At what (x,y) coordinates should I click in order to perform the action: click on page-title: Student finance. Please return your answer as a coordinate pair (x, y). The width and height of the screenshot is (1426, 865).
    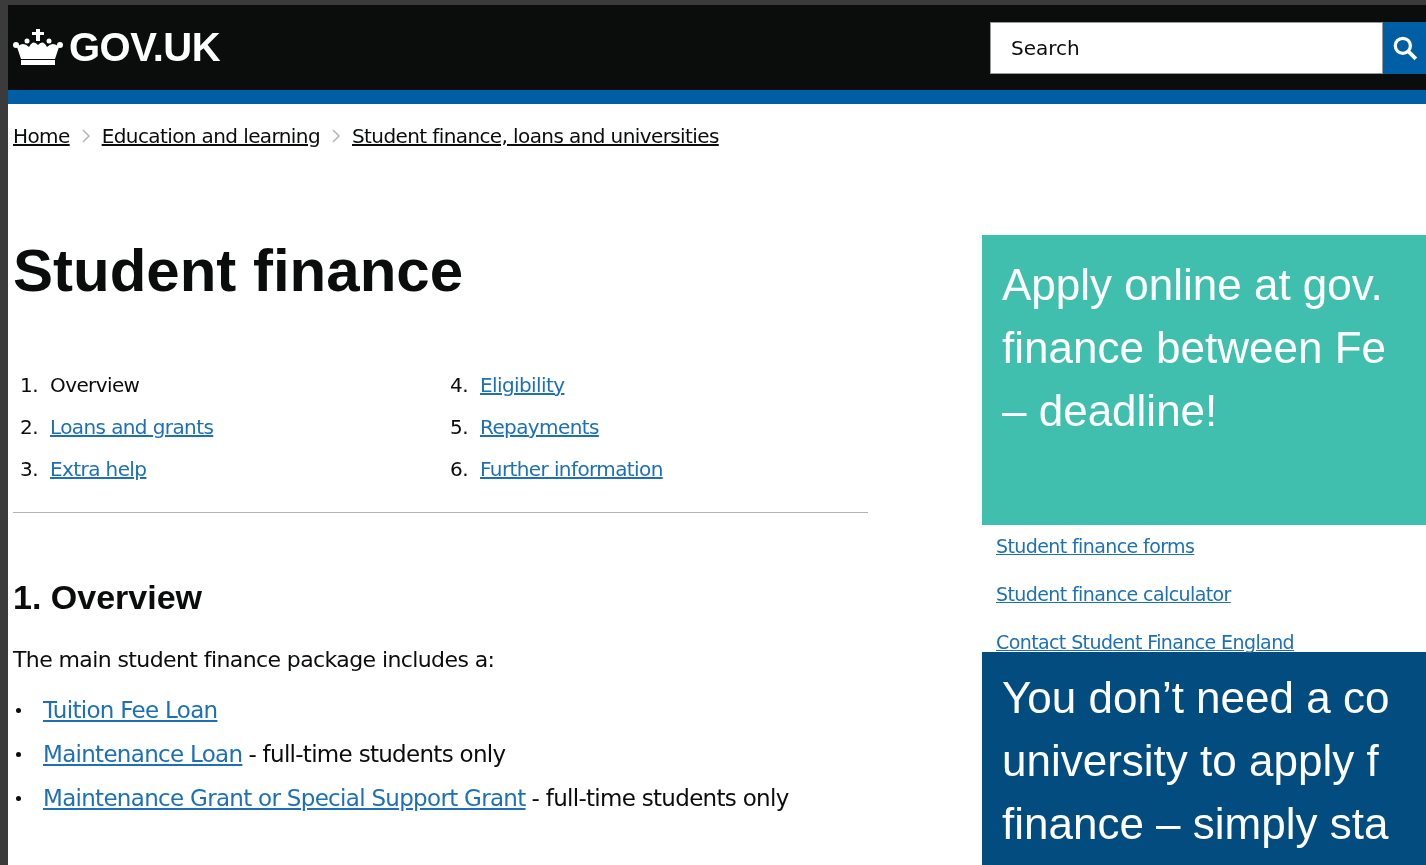
    Looking at the image, I should click on (239, 271).